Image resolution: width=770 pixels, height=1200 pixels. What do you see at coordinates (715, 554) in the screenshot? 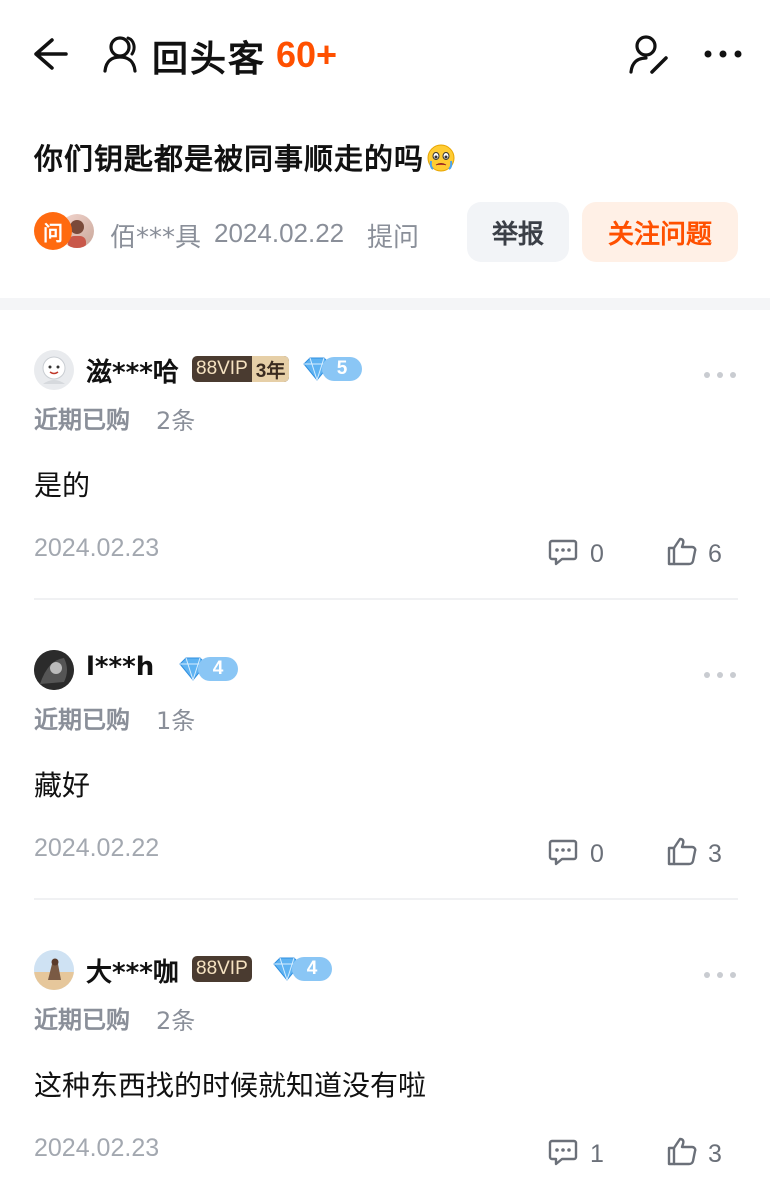
I see `like-count: 6` at bounding box center [715, 554].